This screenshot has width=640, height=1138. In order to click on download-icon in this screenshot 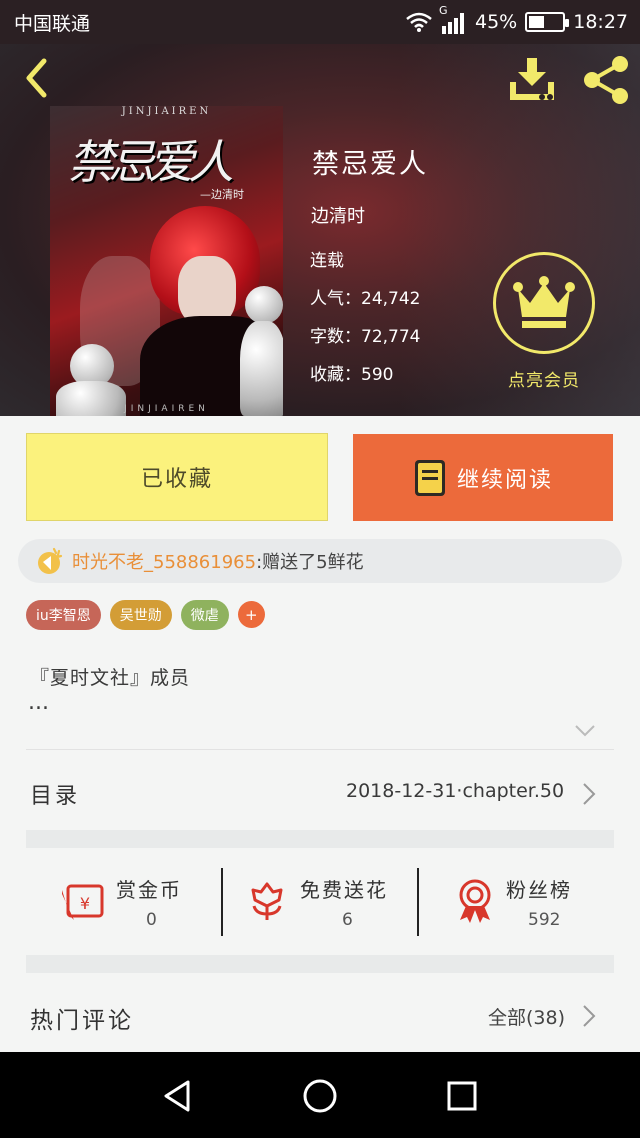, I will do `click(532, 80)`.